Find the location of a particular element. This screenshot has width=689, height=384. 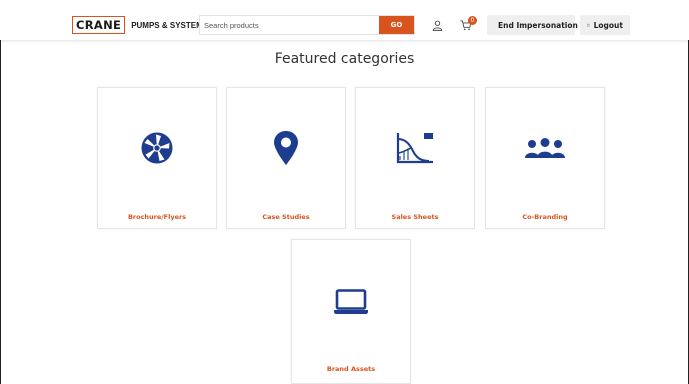

category-card-brochure-flyers: Brochure/Flyers is located at coordinates (157, 158).